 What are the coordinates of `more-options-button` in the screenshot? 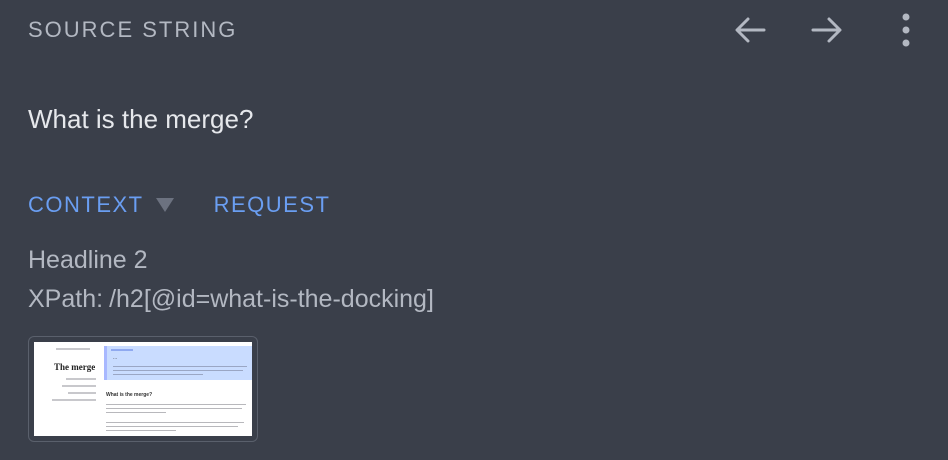 It's located at (906, 30).